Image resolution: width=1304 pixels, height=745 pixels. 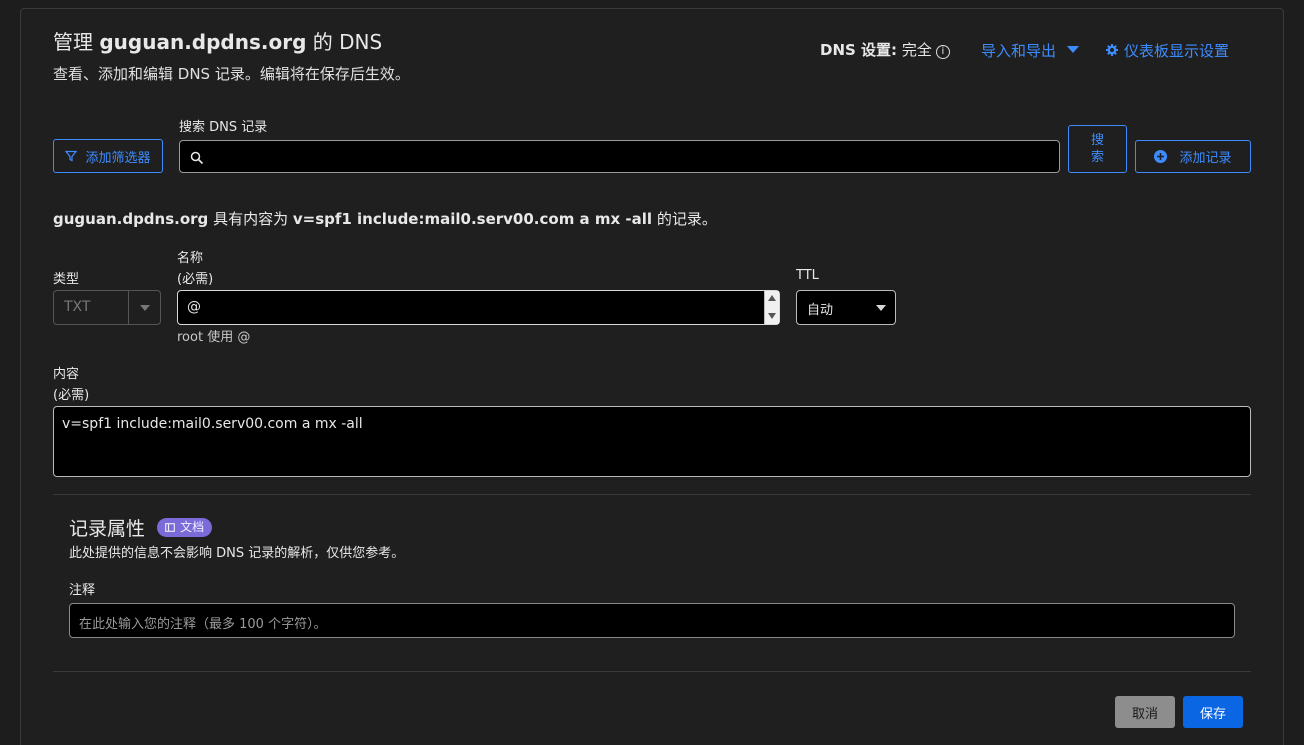 I want to click on type-select: TXT, so click(x=107, y=307).